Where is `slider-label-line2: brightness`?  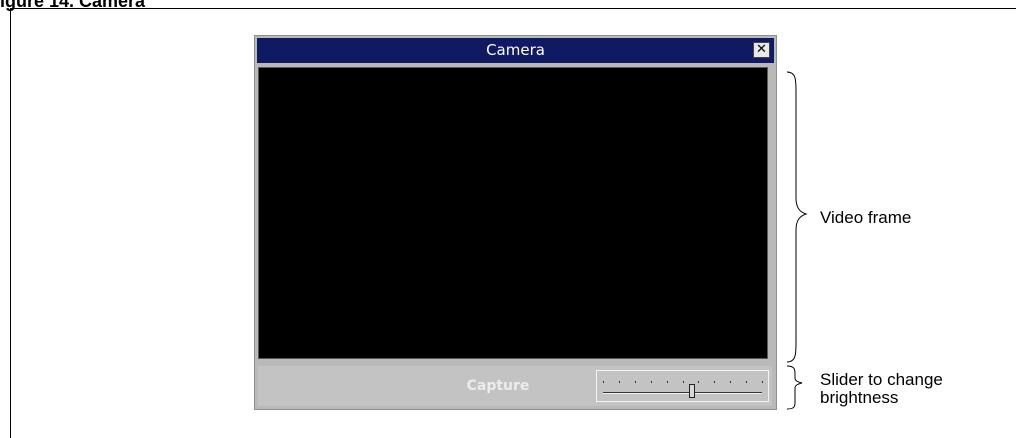
slider-label-line2: brightness is located at coordinates (859, 397).